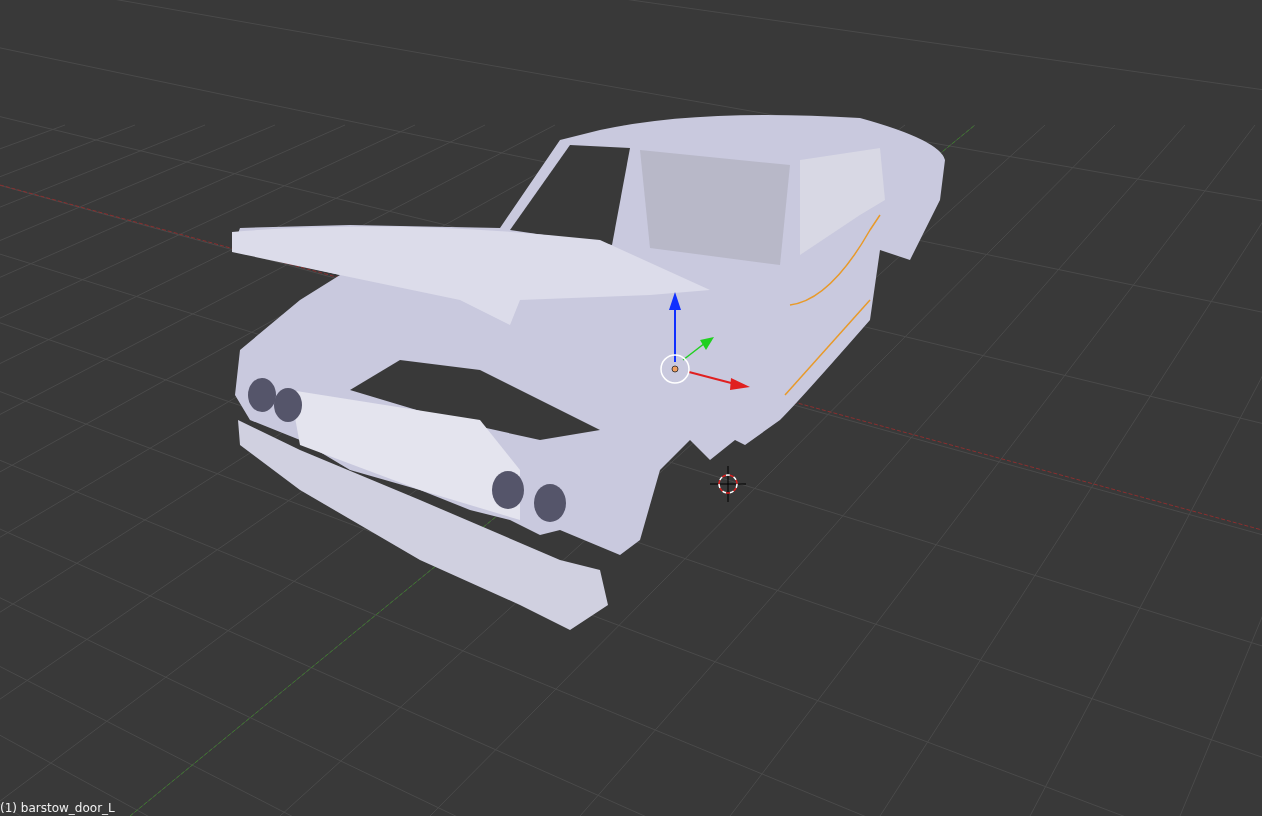 The image size is (1262, 816). What do you see at coordinates (57, 808) in the screenshot?
I see `object-name-label: (1) barstow_door_L` at bounding box center [57, 808].